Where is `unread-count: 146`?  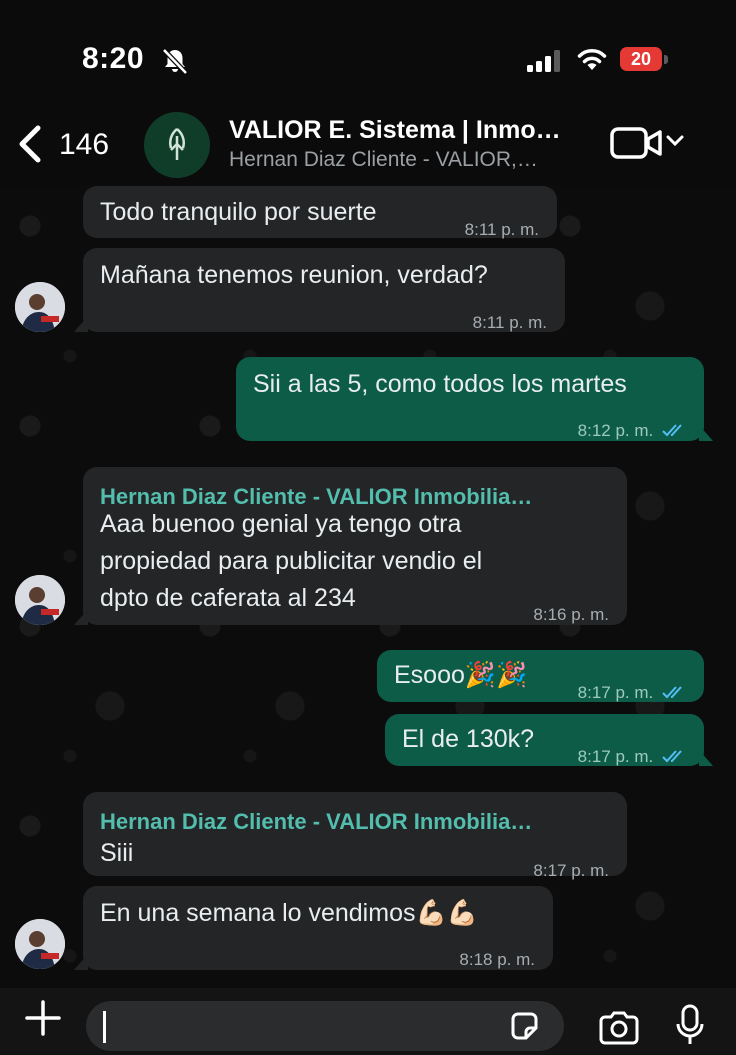
unread-count: 146 is located at coordinates (84, 145).